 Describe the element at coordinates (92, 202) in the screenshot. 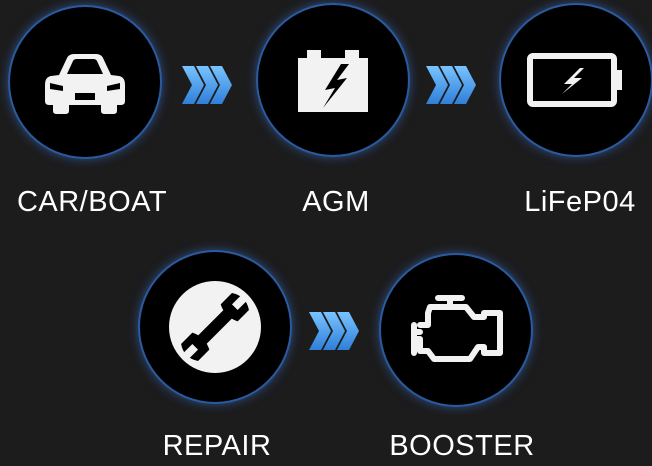

I see `mode-label-car-boat: CAR/BOAT` at that location.